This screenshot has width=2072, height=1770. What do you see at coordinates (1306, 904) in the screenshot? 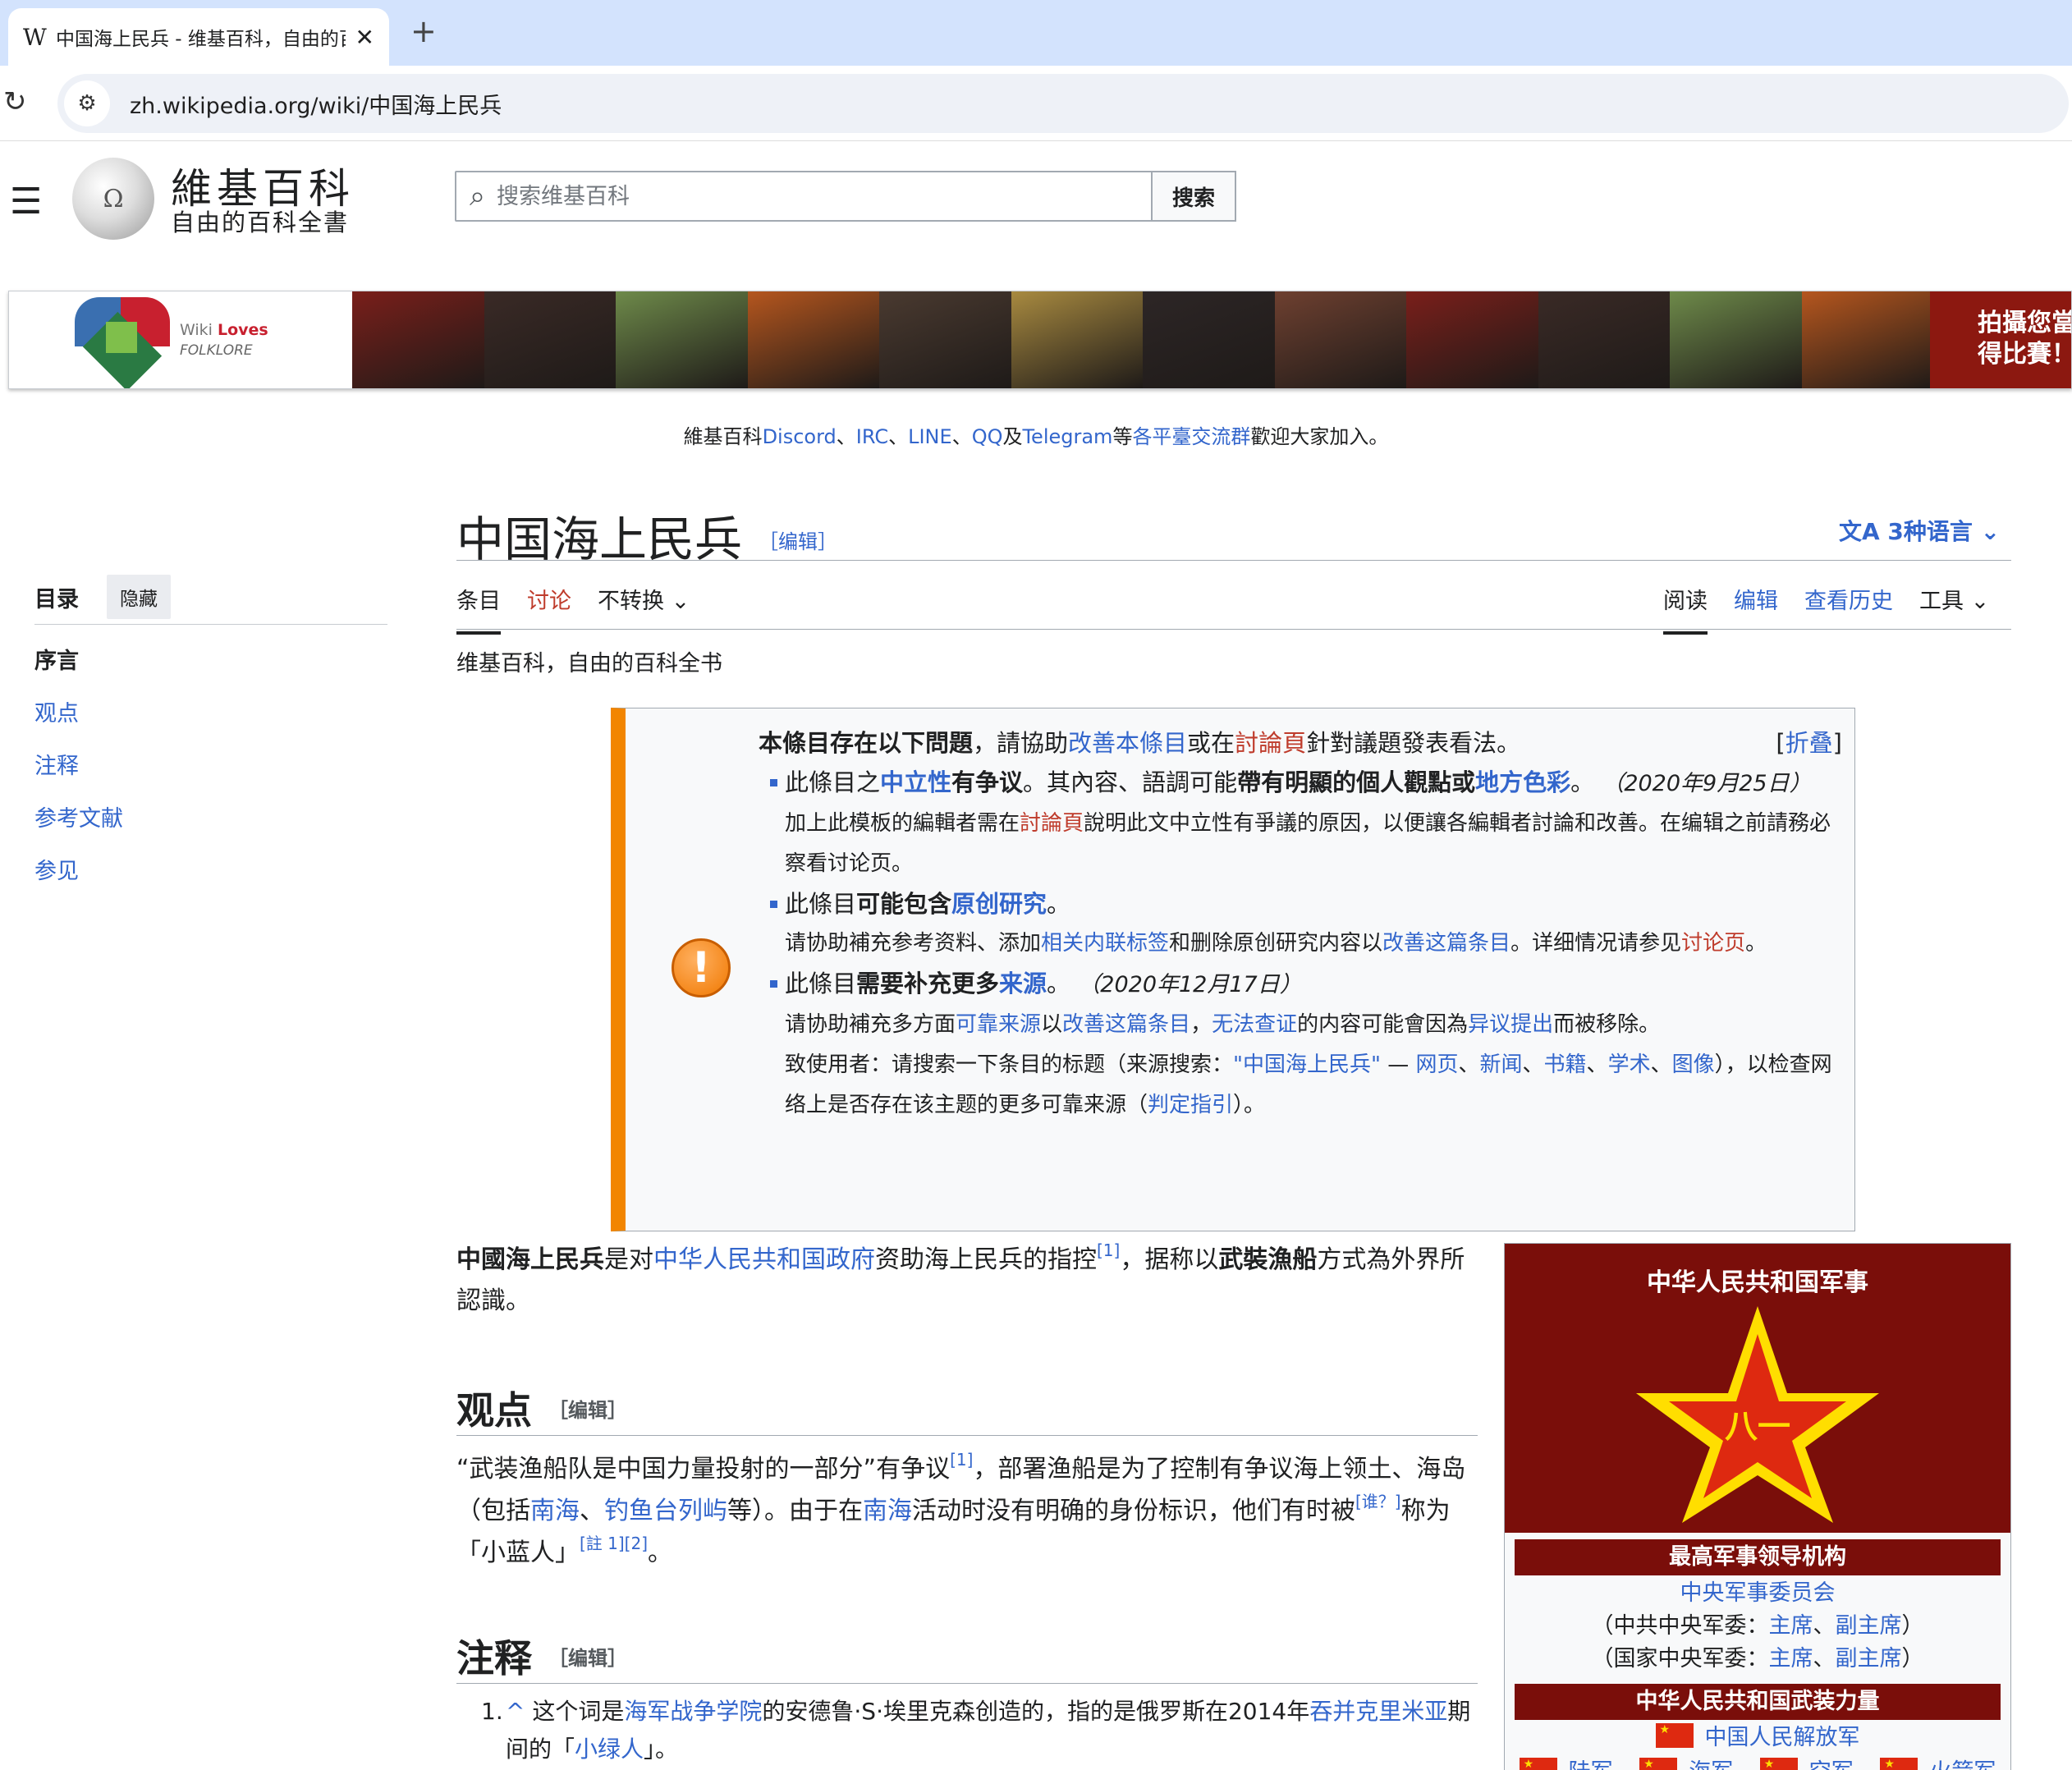
I see `issue-original-research: 此條目可能包含原创研究。` at bounding box center [1306, 904].